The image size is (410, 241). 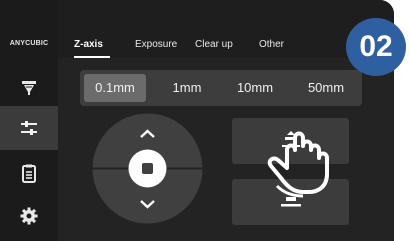 I want to click on stop-icon, so click(x=147, y=168).